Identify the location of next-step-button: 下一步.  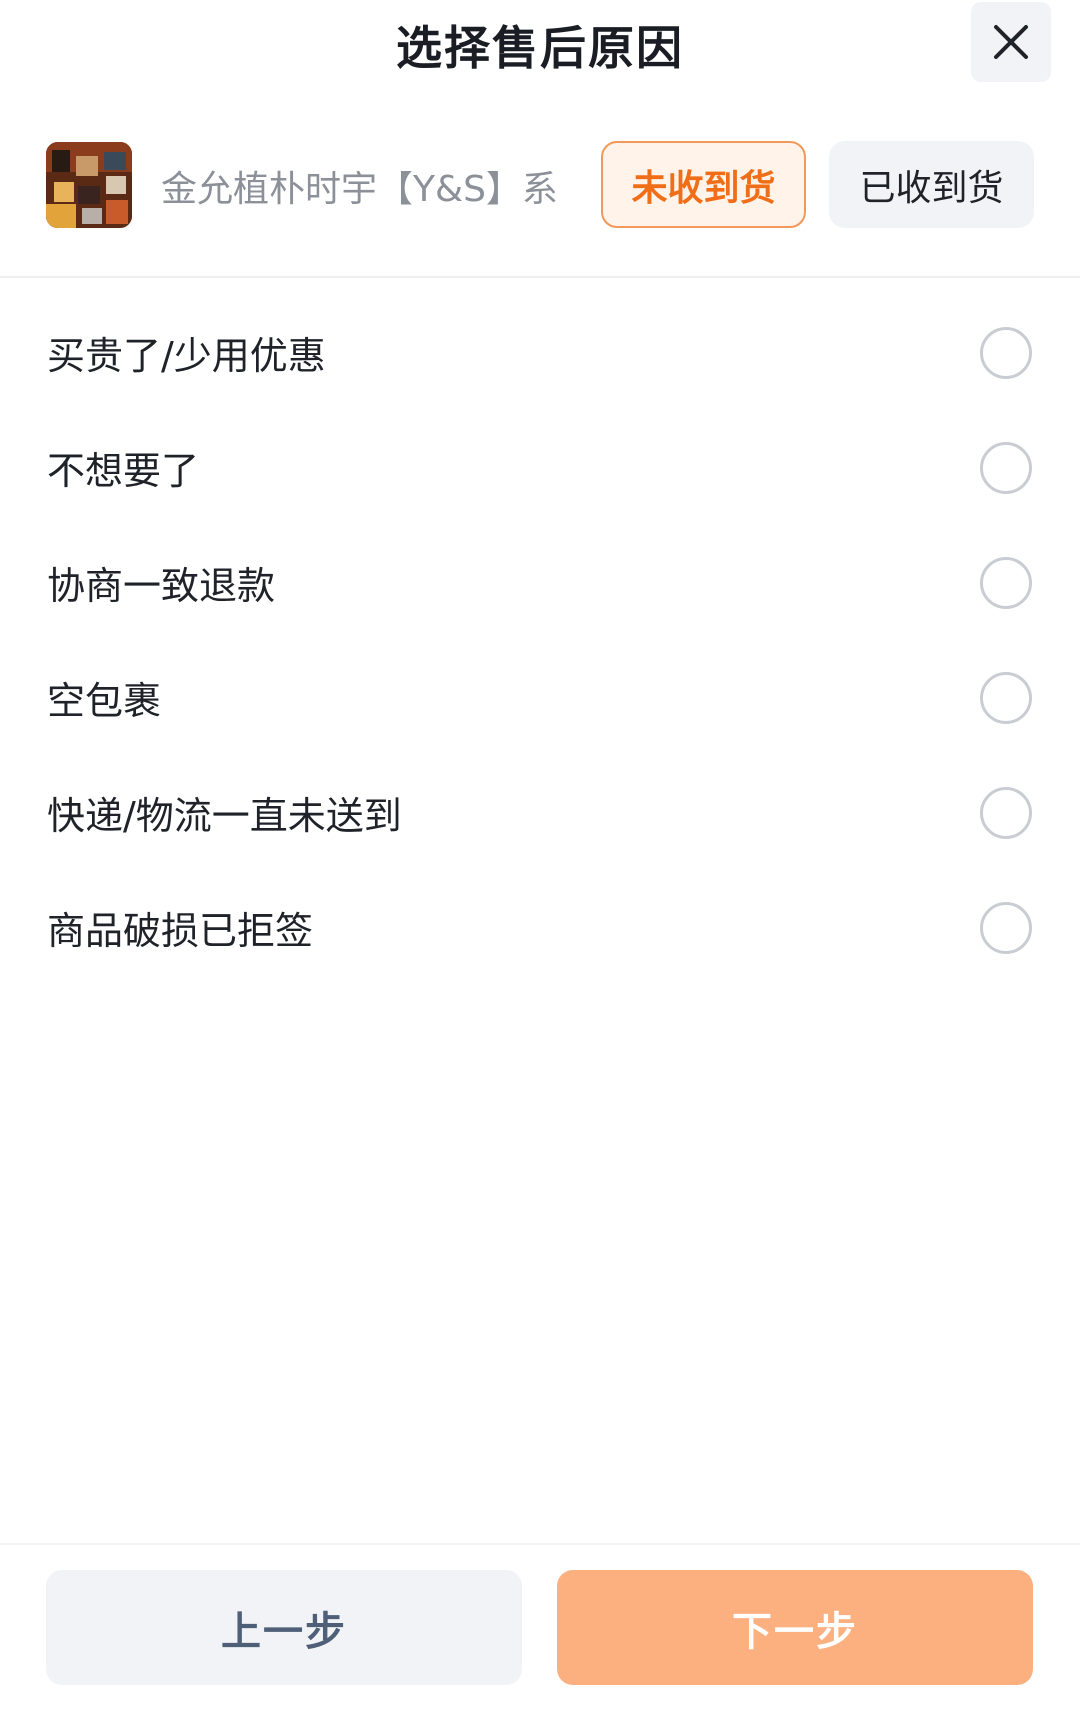
(795, 1627).